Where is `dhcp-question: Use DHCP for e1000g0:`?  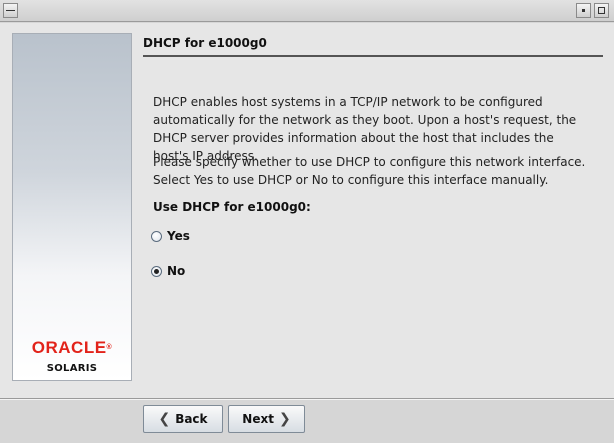
dhcp-question: Use DHCP for e1000g0: is located at coordinates (232, 207).